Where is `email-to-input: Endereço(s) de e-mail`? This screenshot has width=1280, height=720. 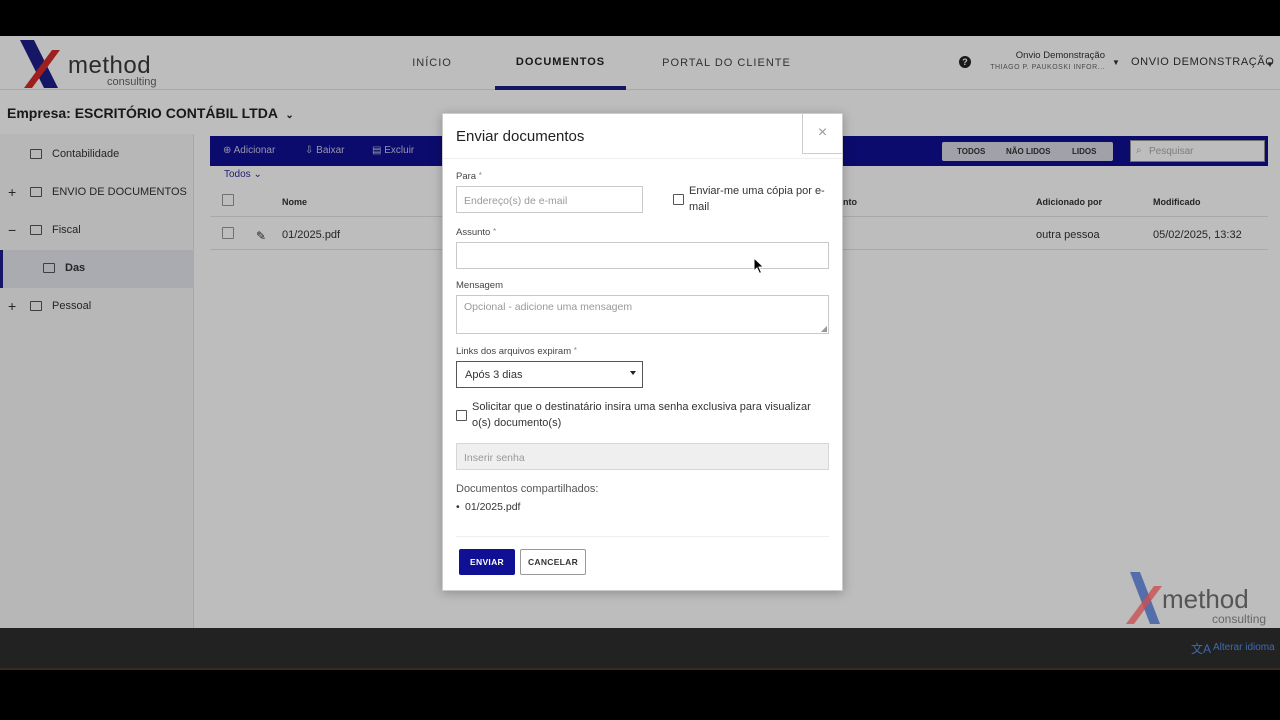 email-to-input: Endereço(s) de e-mail is located at coordinates (549, 199).